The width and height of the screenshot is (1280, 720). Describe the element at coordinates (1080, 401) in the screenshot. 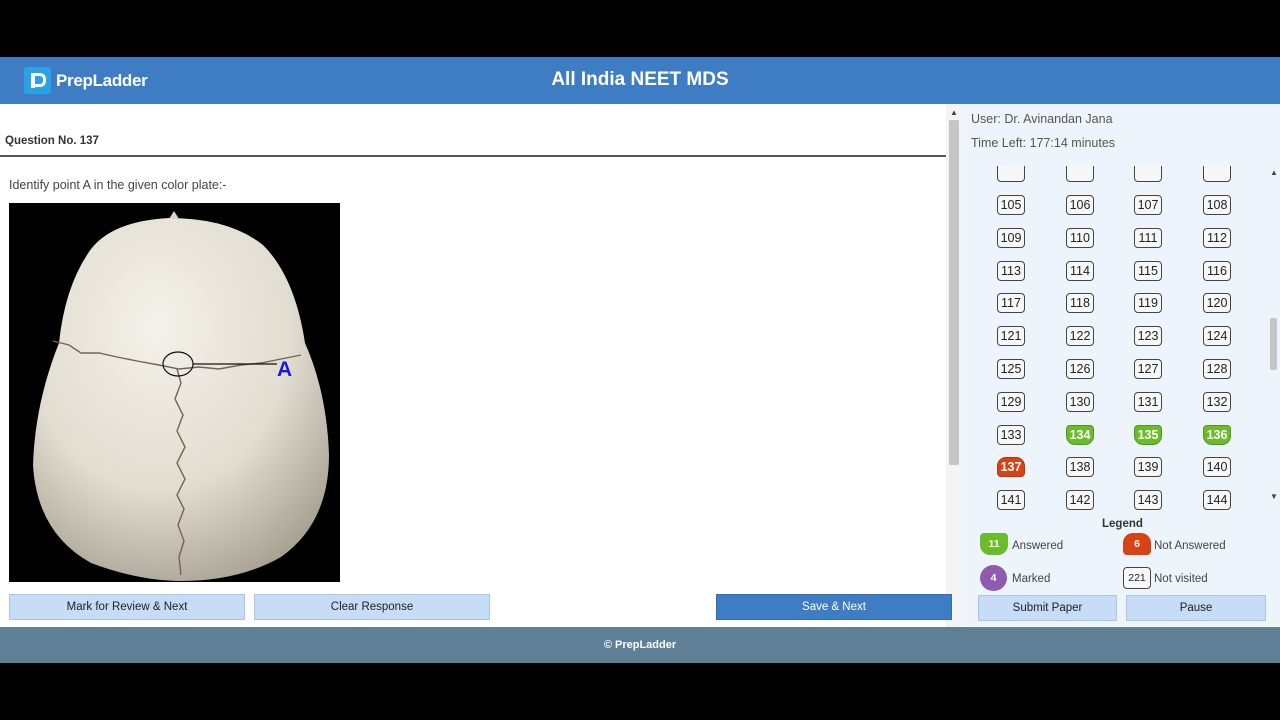

I see `question-palette-button: 130` at that location.